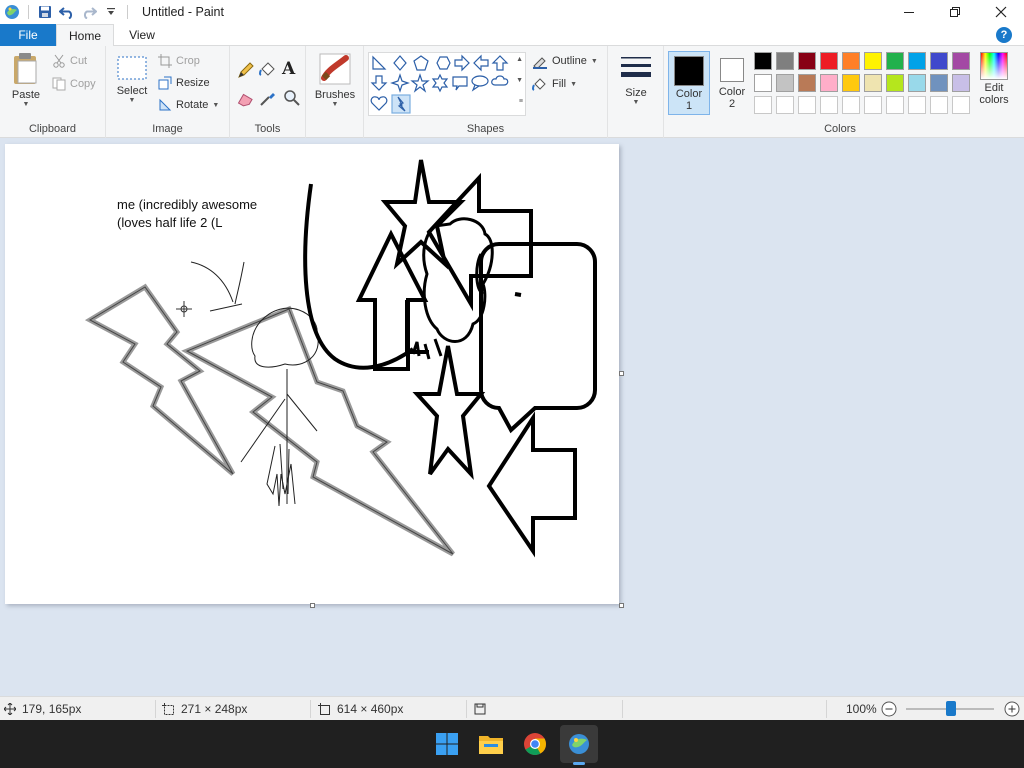 This screenshot has width=1024, height=768. I want to click on shape-rounded-callout, so click(460, 83).